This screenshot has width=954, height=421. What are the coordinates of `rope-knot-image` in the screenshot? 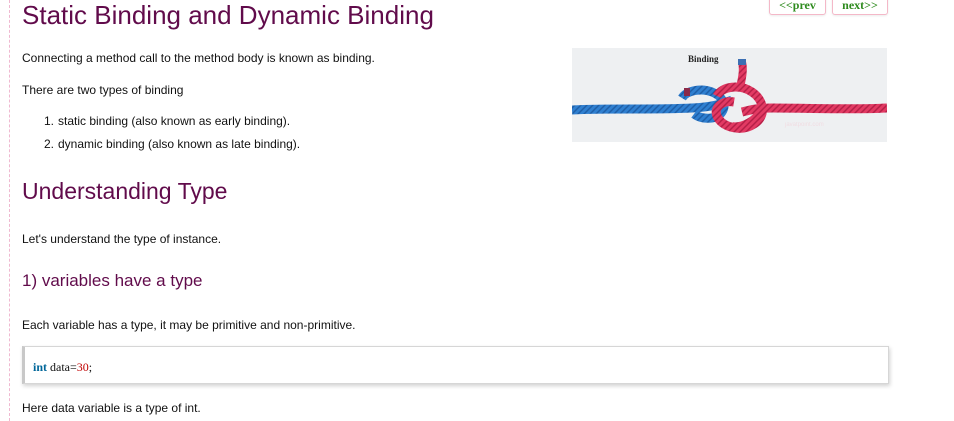 It's located at (729, 95).